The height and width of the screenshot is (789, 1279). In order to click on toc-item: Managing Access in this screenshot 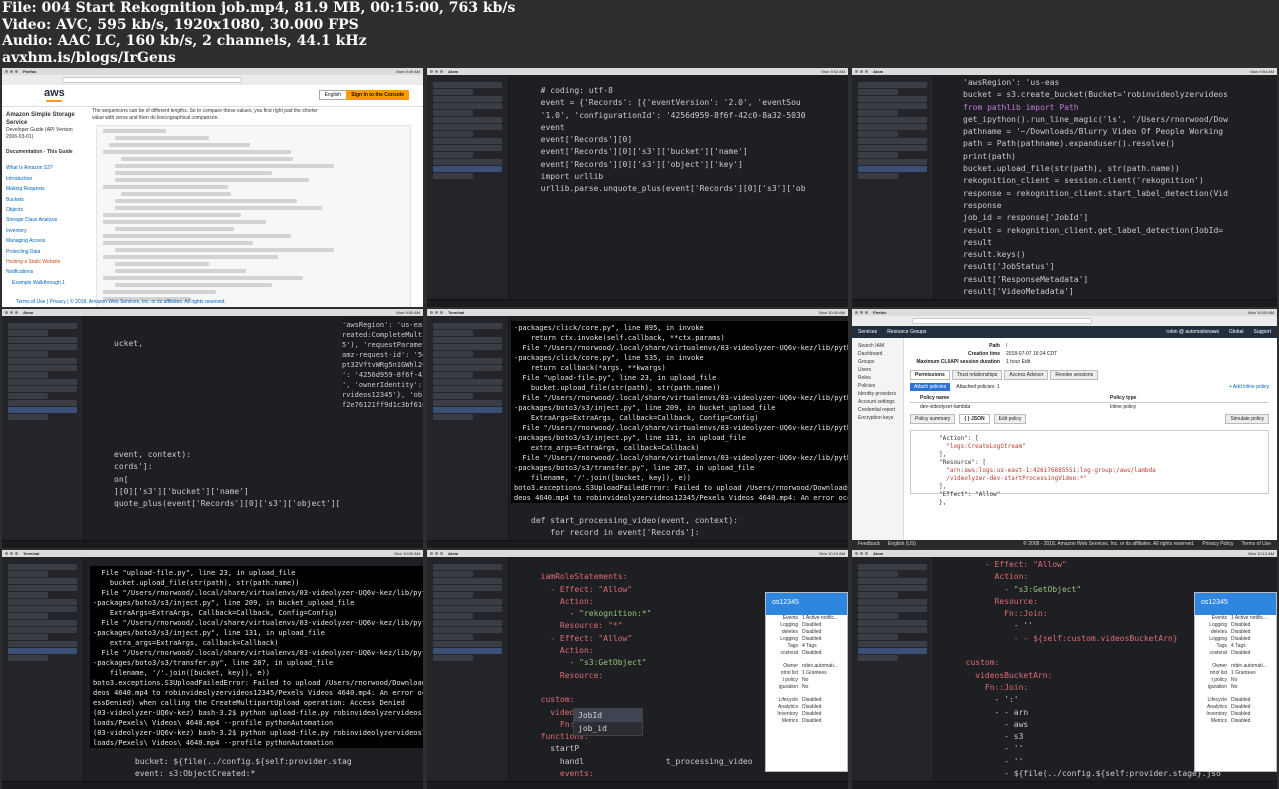, I will do `click(43, 241)`.